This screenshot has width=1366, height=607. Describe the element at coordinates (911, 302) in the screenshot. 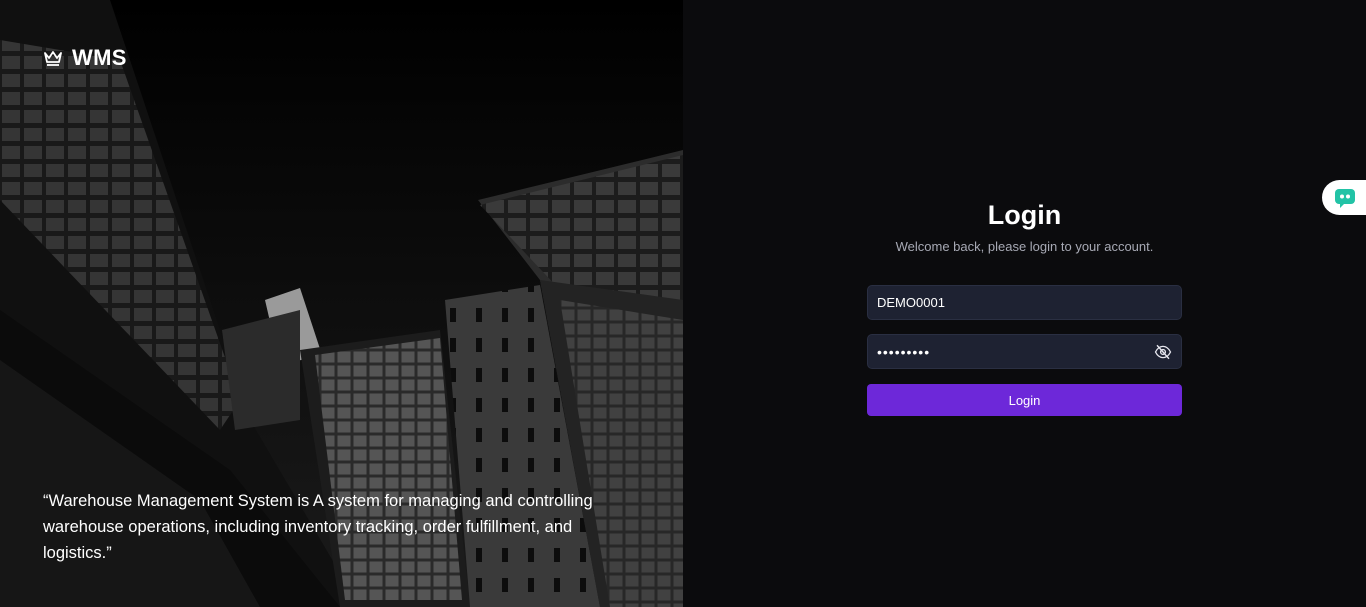

I see `username-value: DEMO0001` at that location.